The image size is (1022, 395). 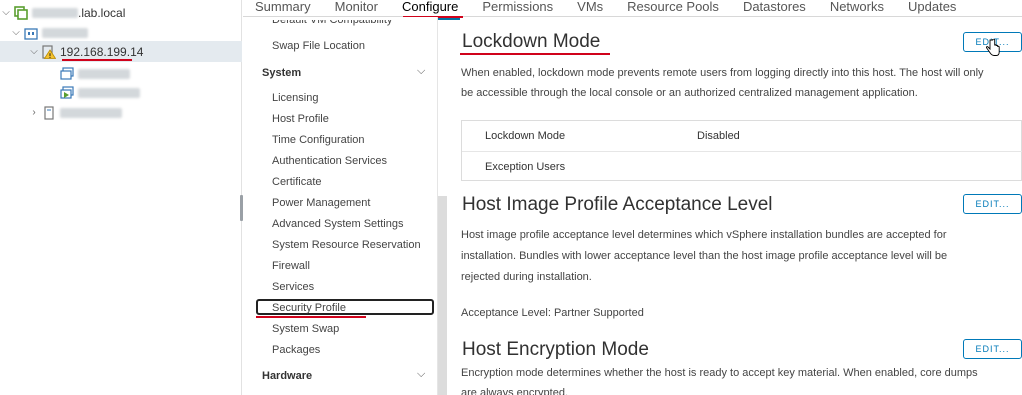 I want to click on tree-item-vcenter: ⌵ .lab.local, so click(x=121, y=12).